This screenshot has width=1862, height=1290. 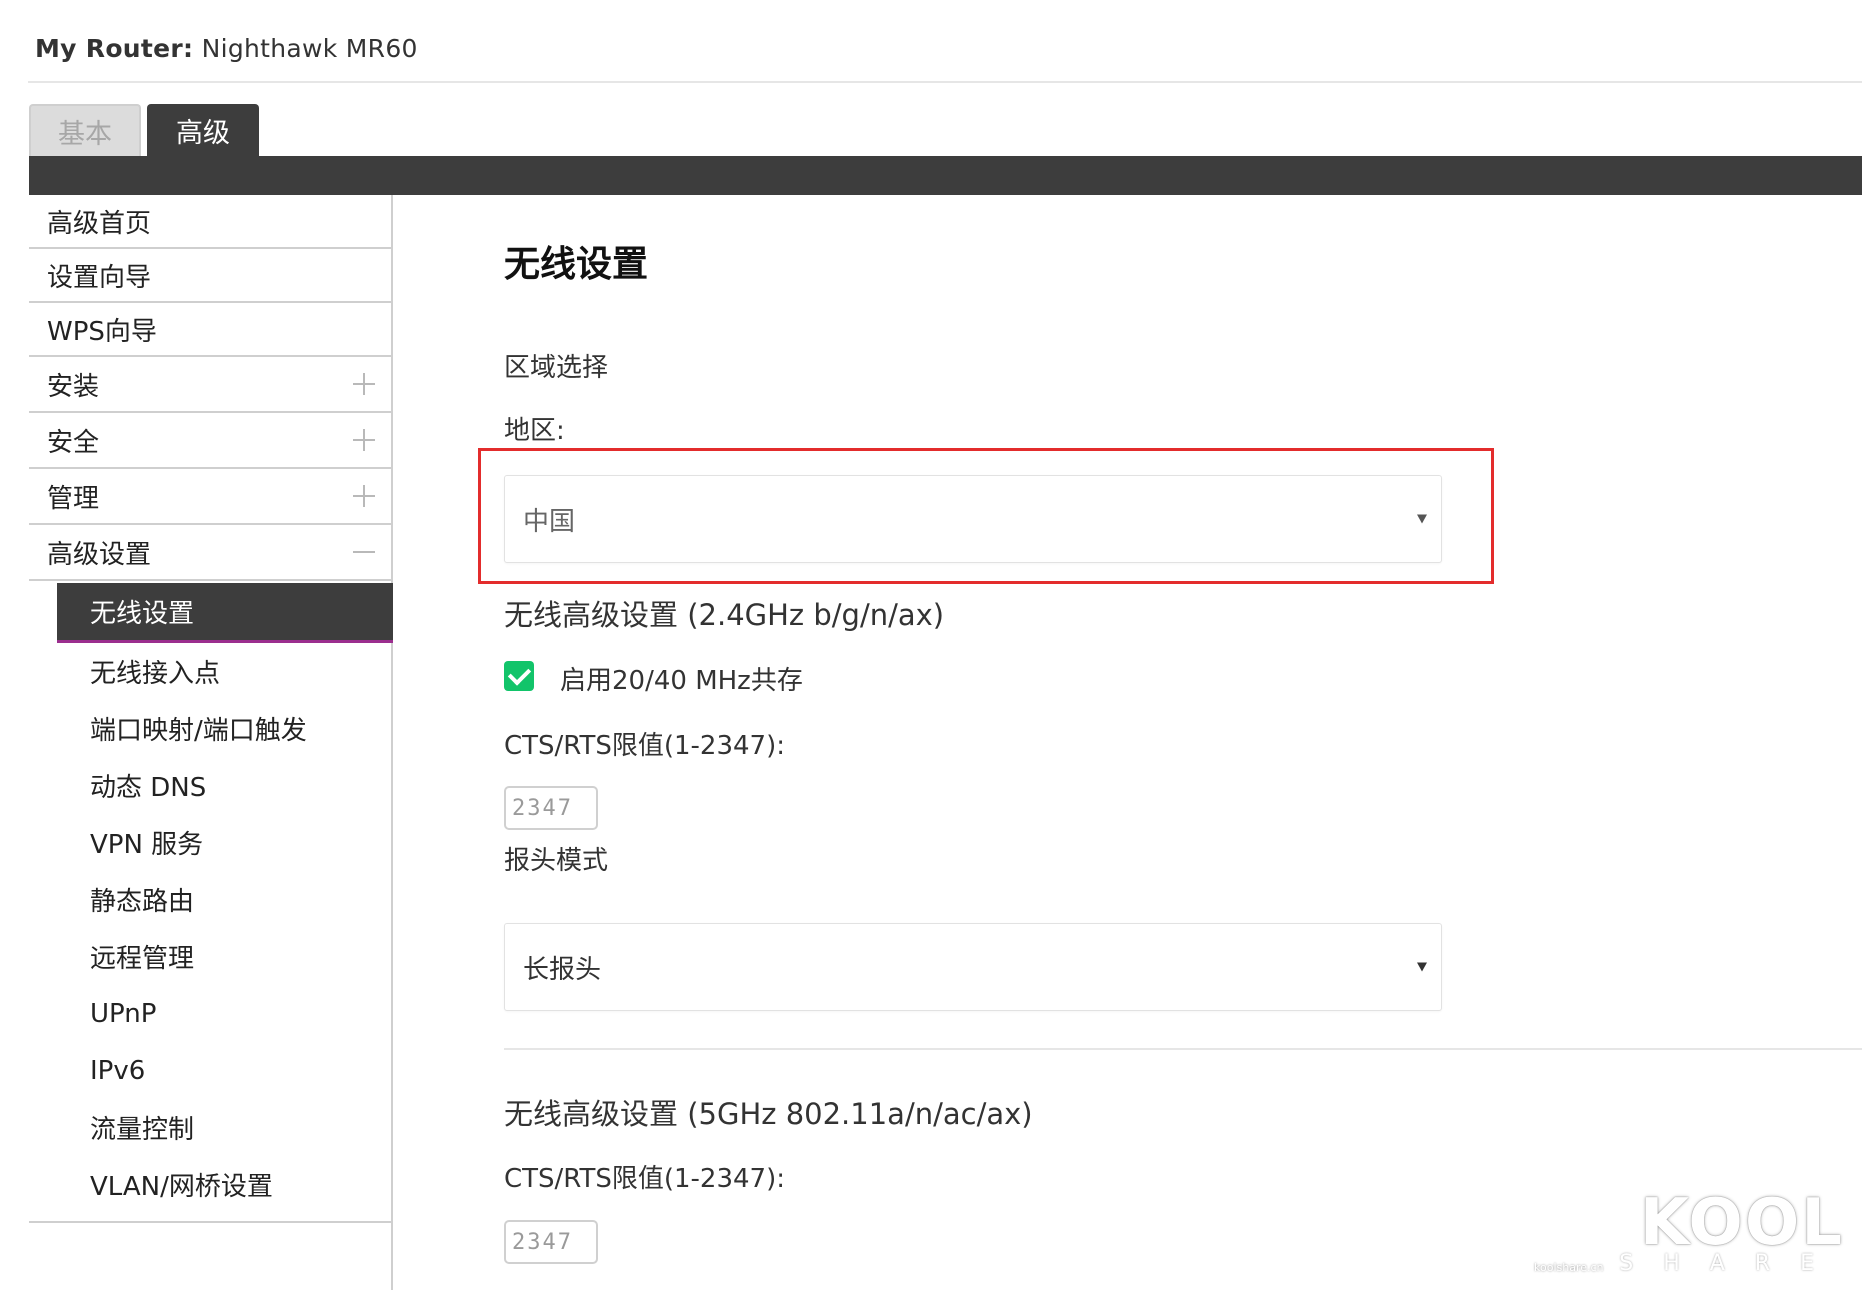 What do you see at coordinates (210, 276) in the screenshot?
I see `sidebar-item-setup-wizard: 设置向导` at bounding box center [210, 276].